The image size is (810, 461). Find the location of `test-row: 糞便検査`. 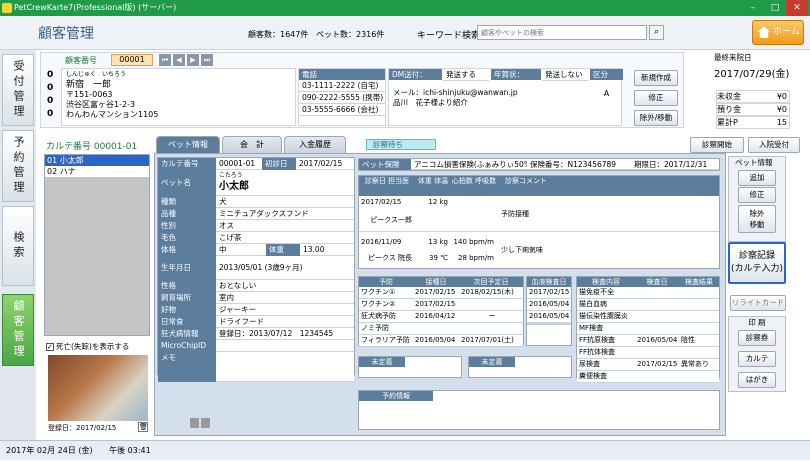

test-row: 糞便検査 is located at coordinates (648, 377).